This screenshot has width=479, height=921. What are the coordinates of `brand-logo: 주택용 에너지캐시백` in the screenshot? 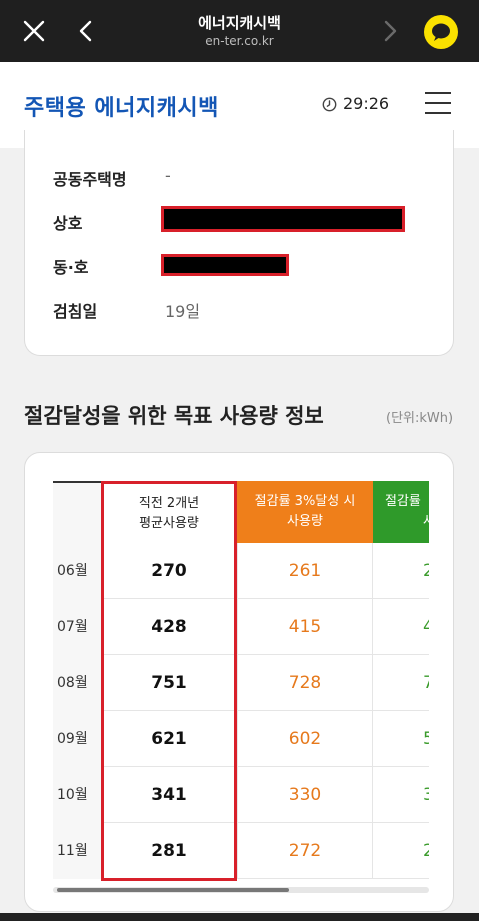 It's located at (121, 106).